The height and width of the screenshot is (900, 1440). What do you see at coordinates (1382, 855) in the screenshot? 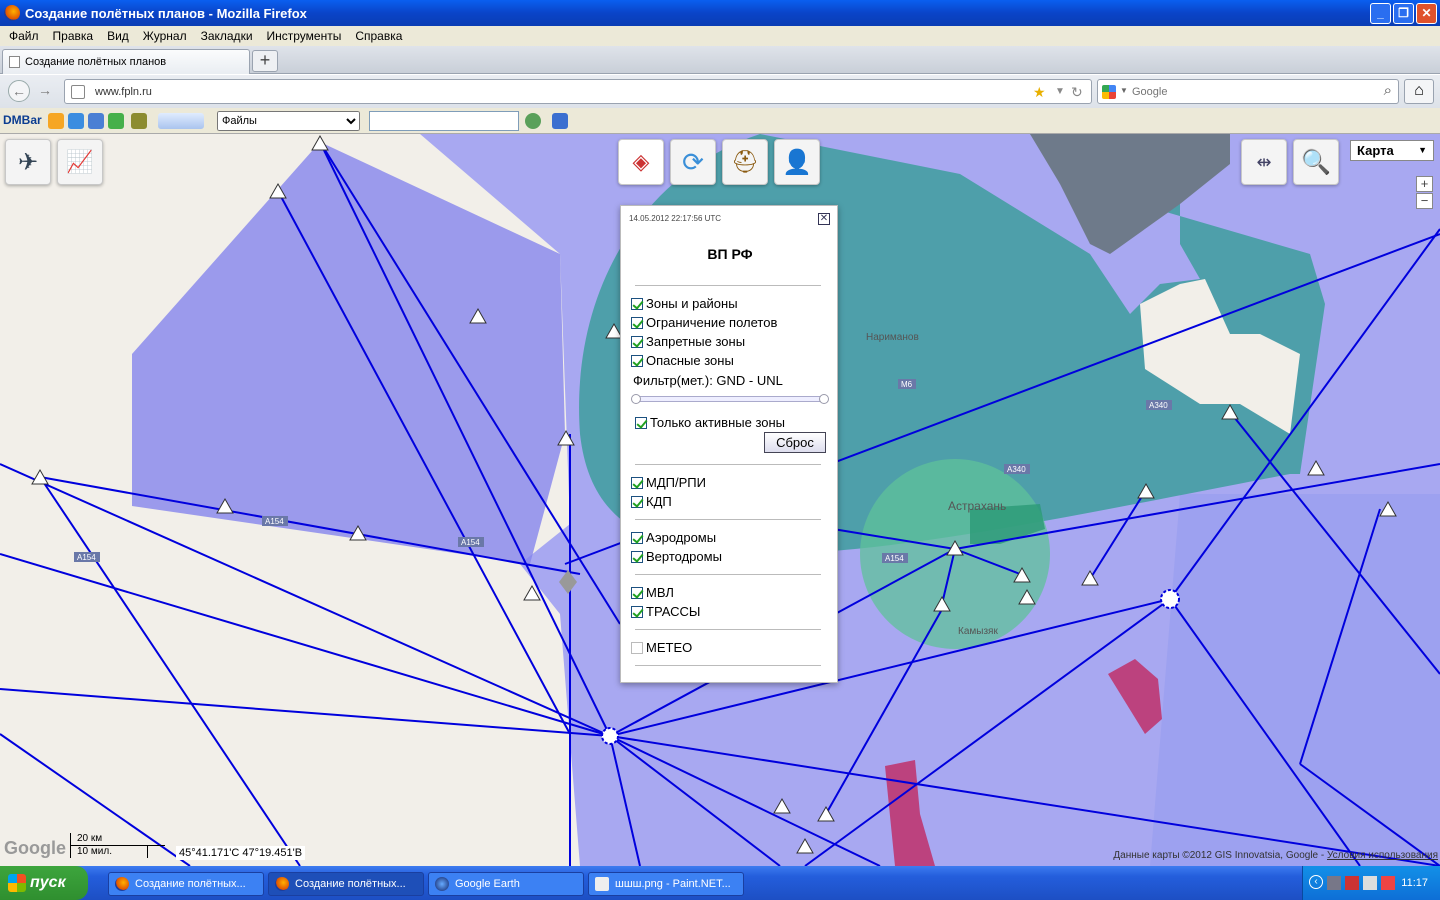
I see `terms-link: Условия использования` at bounding box center [1382, 855].